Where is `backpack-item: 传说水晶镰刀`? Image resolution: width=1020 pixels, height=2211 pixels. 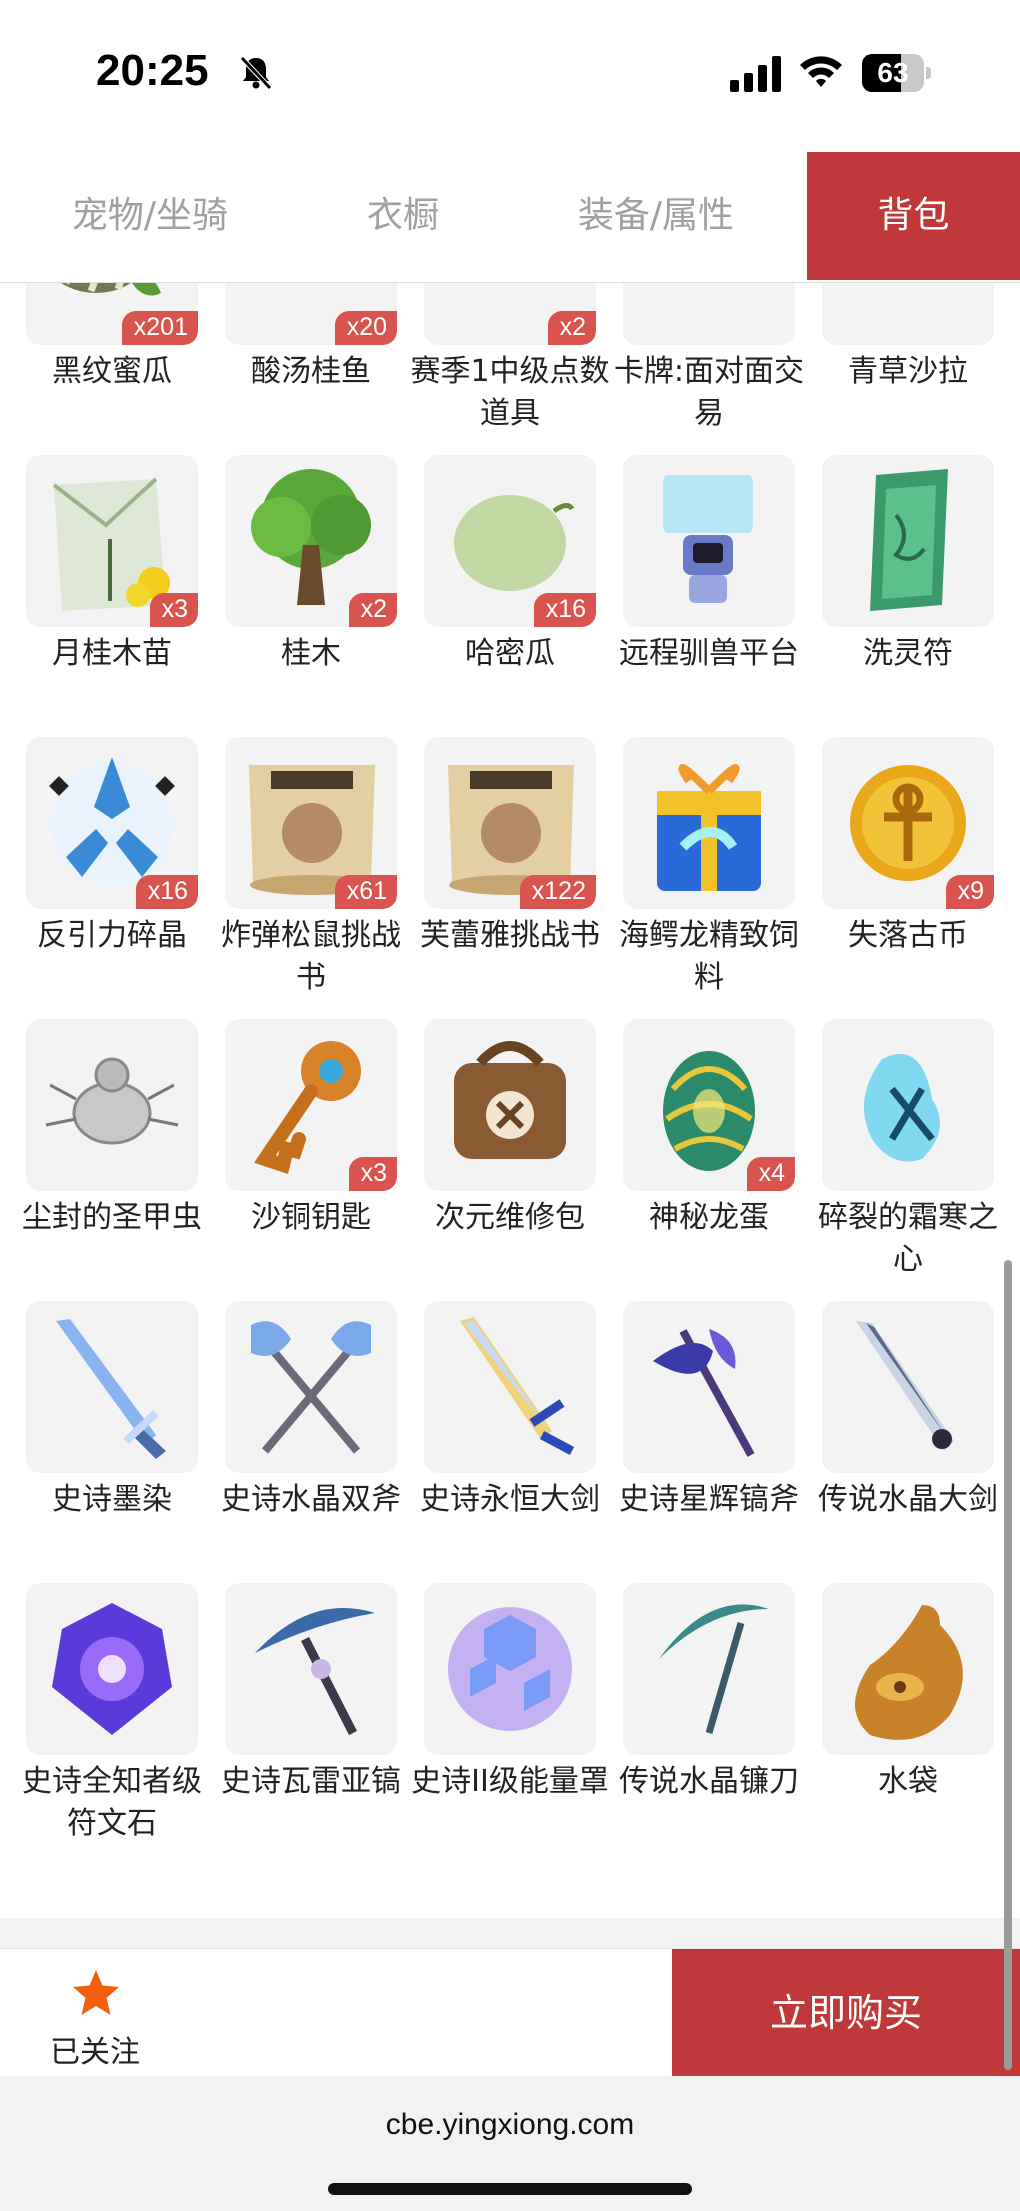 backpack-item: 传说水晶镰刀 is located at coordinates (698, 1723).